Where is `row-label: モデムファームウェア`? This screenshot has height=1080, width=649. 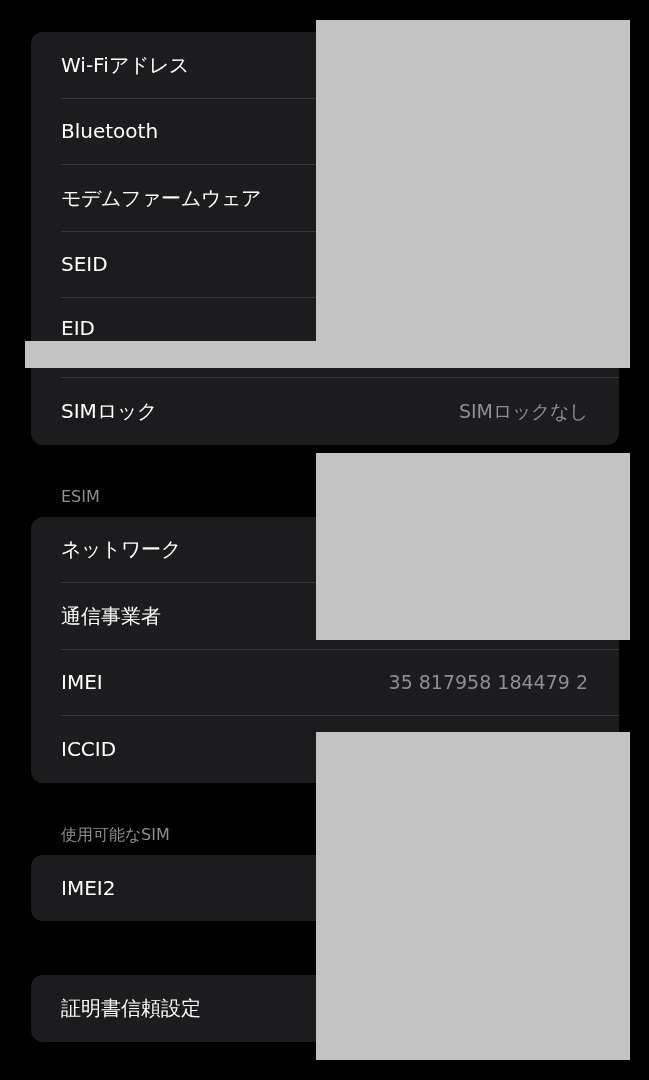 row-label: モデムファームウェア is located at coordinates (161, 198).